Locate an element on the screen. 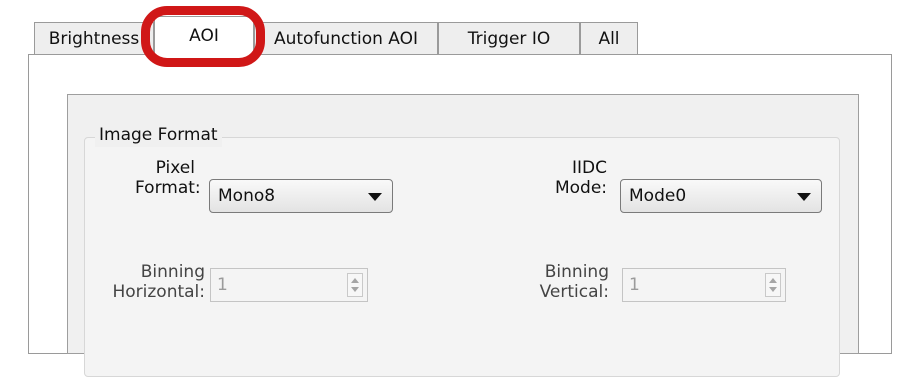  tab-all: All is located at coordinates (609, 38).